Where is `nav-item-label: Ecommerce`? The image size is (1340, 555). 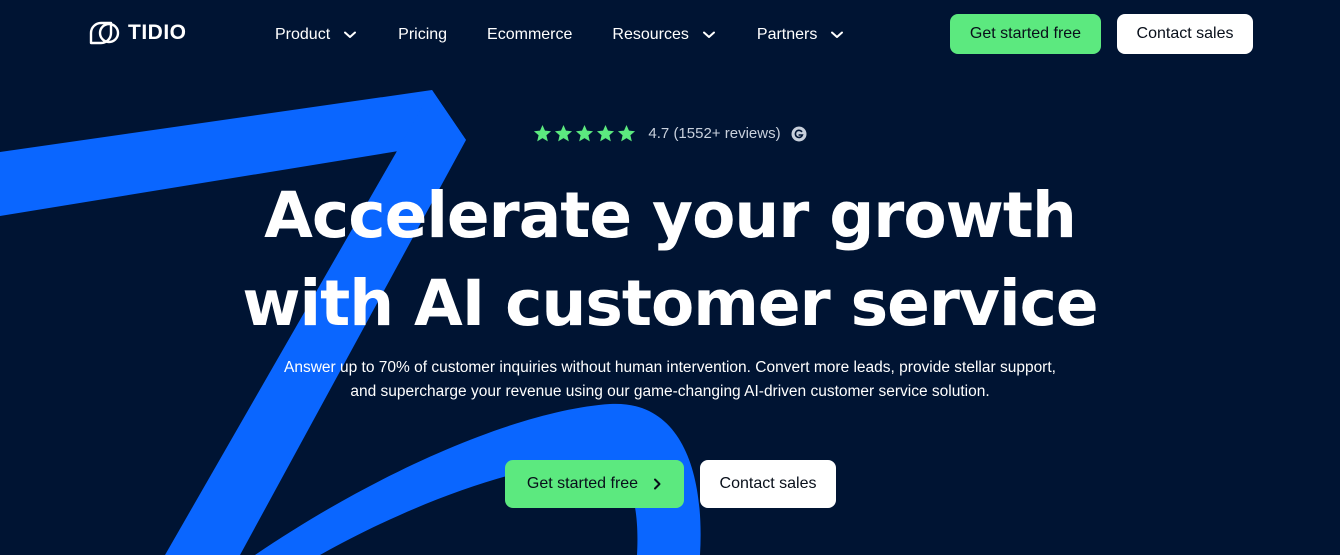 nav-item-label: Ecommerce is located at coordinates (530, 34).